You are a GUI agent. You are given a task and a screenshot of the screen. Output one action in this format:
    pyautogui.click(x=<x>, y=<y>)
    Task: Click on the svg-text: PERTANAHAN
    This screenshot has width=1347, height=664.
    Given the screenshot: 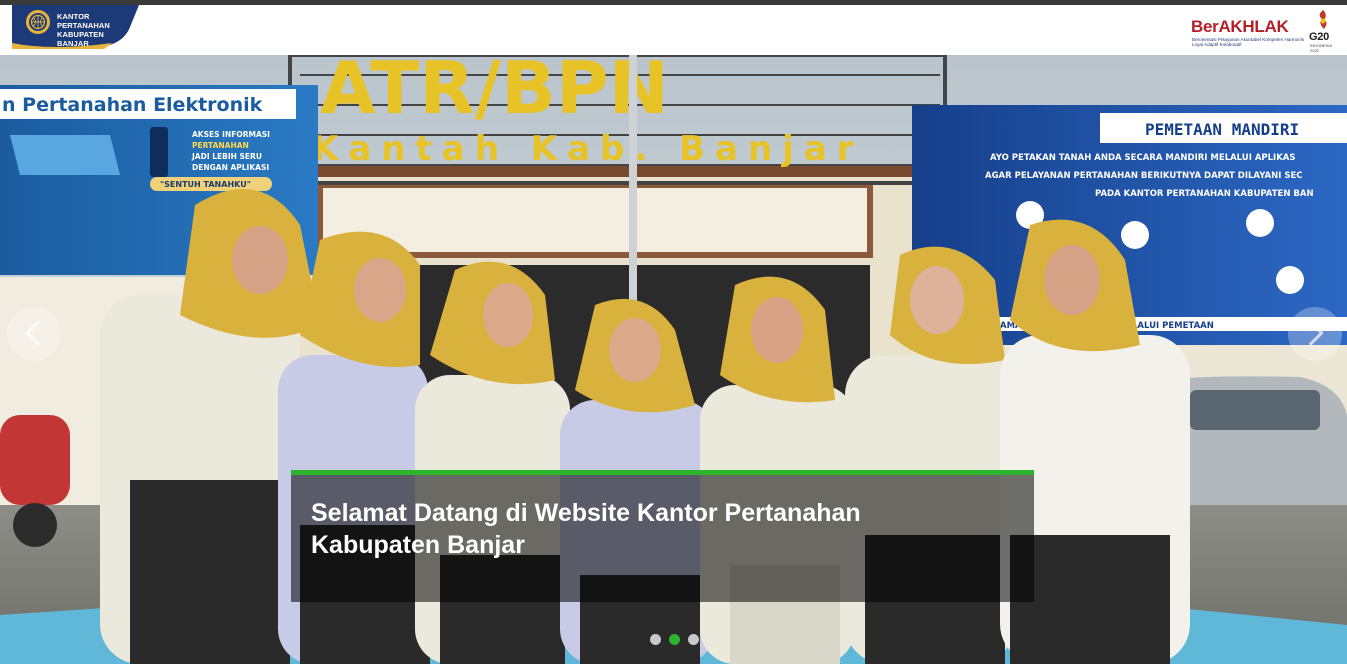 What is the action you would take?
    pyautogui.click(x=220, y=145)
    